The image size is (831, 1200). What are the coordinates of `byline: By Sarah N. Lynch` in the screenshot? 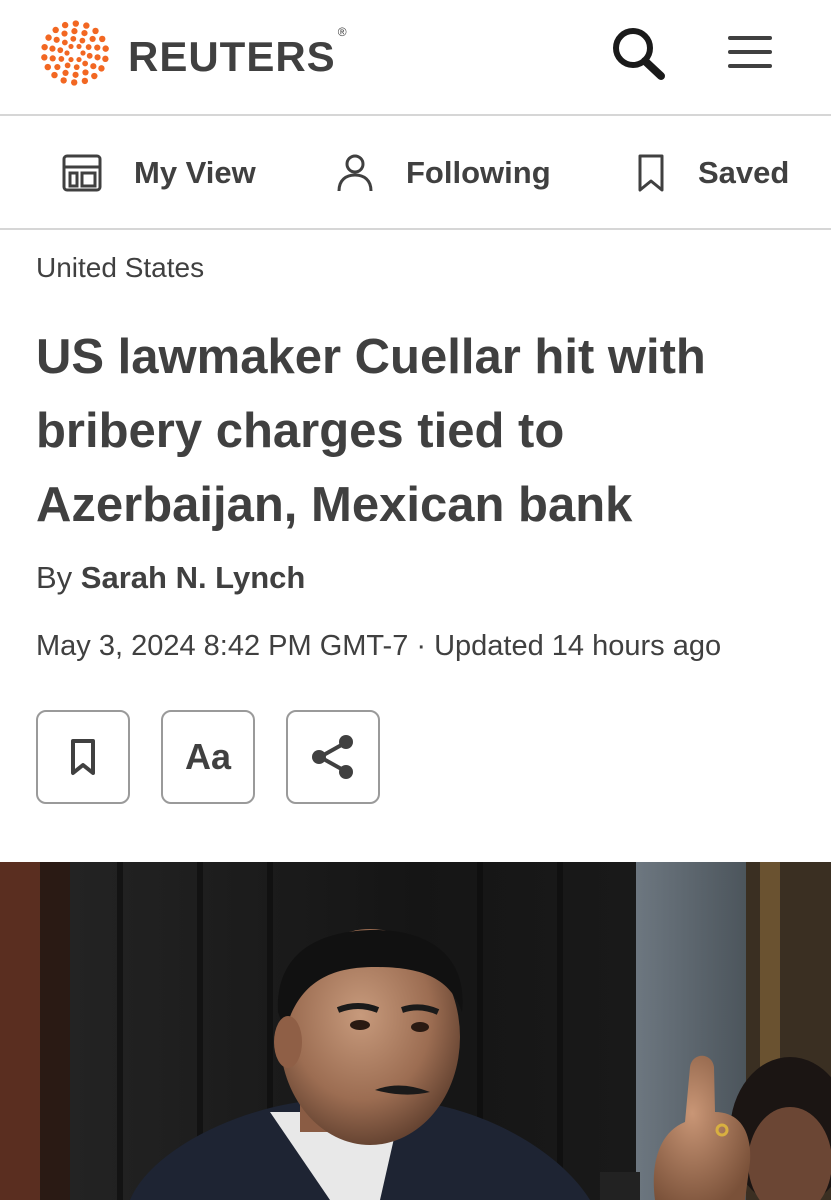 It's located at (170, 578).